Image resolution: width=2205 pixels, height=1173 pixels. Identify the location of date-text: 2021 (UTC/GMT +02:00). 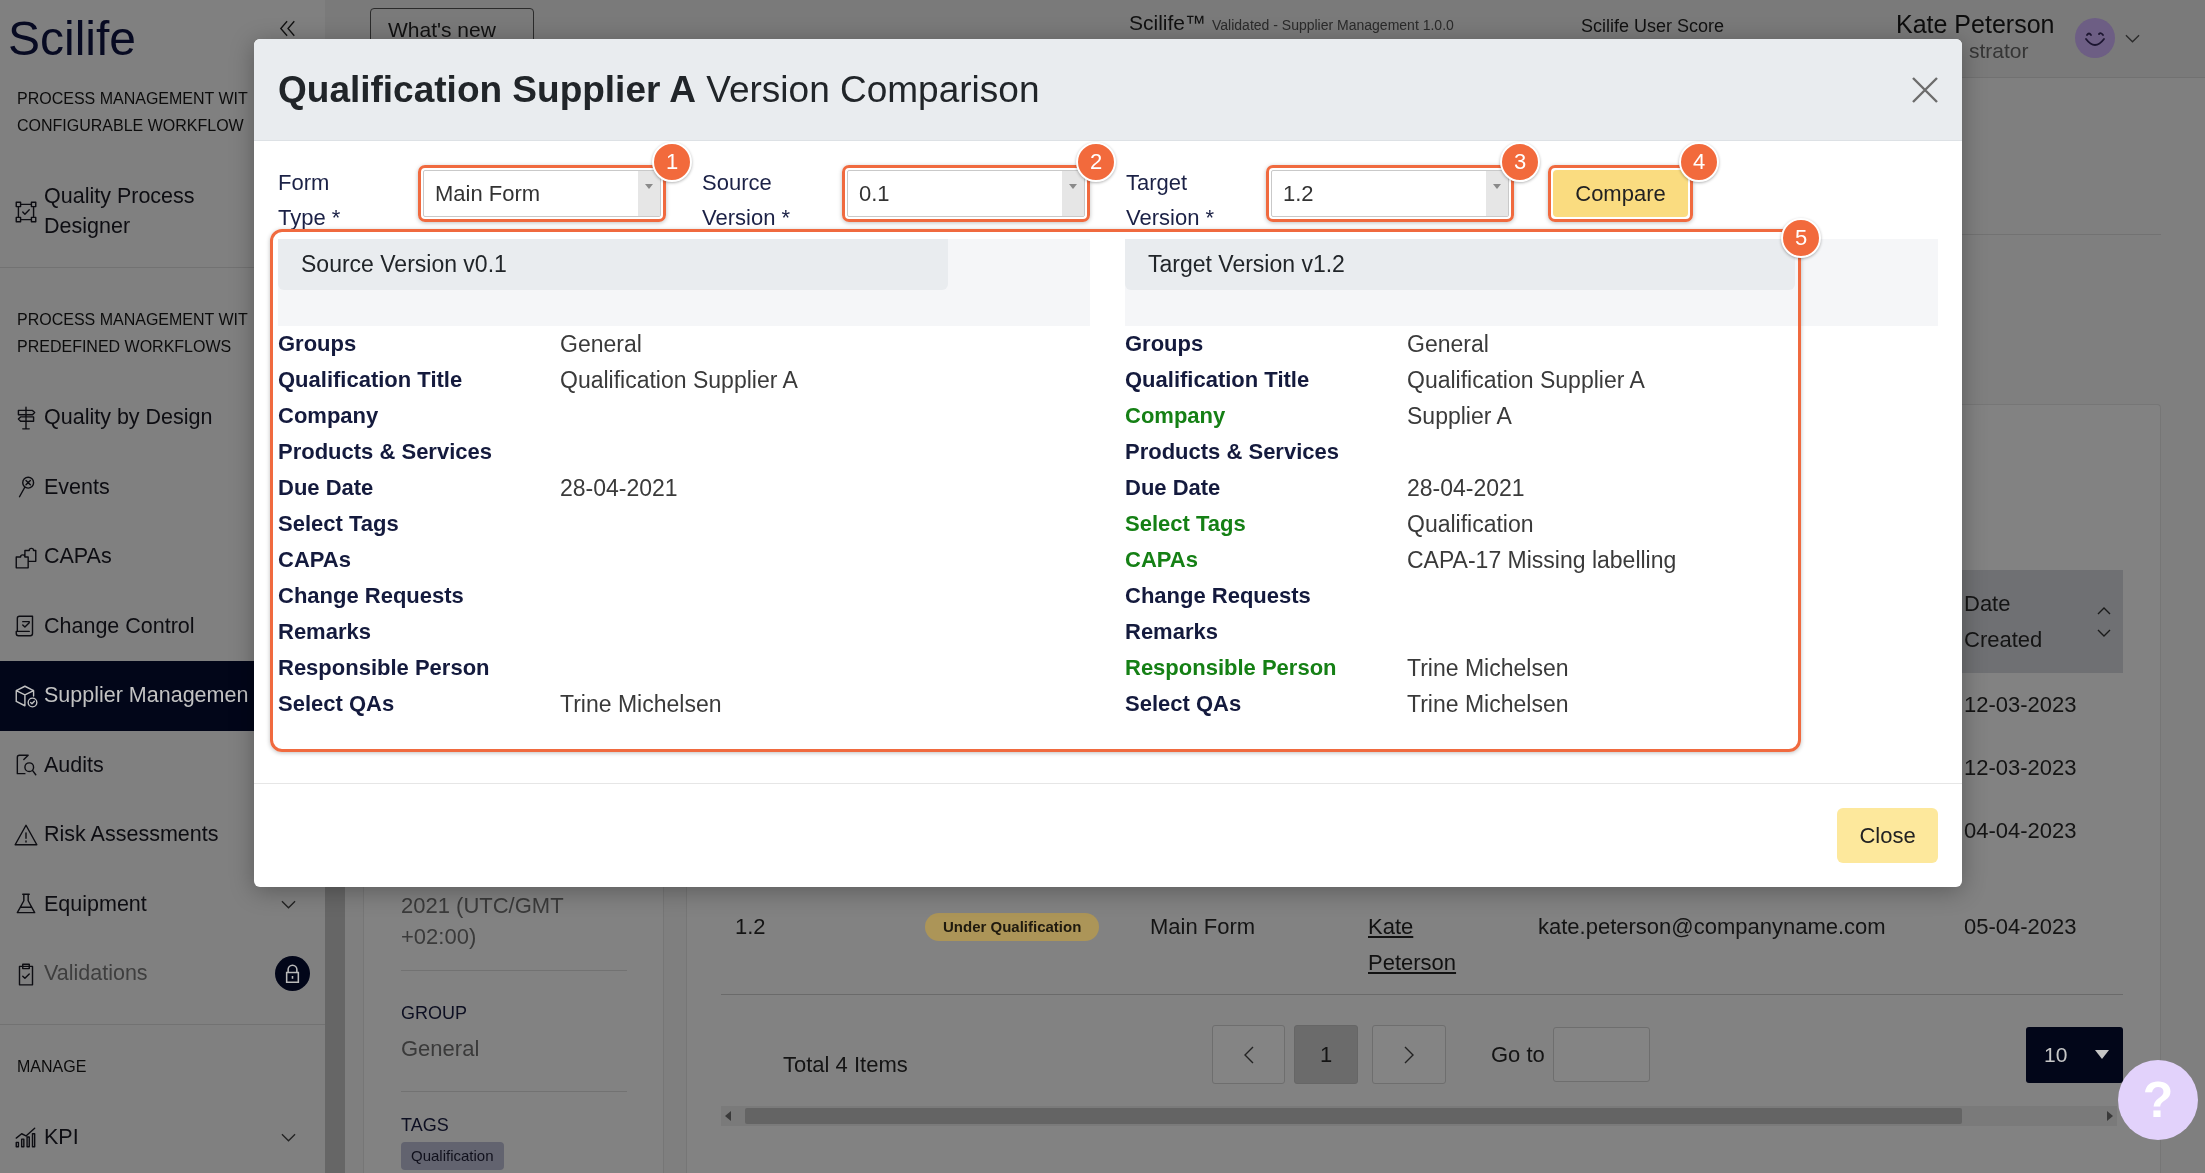
(482, 921).